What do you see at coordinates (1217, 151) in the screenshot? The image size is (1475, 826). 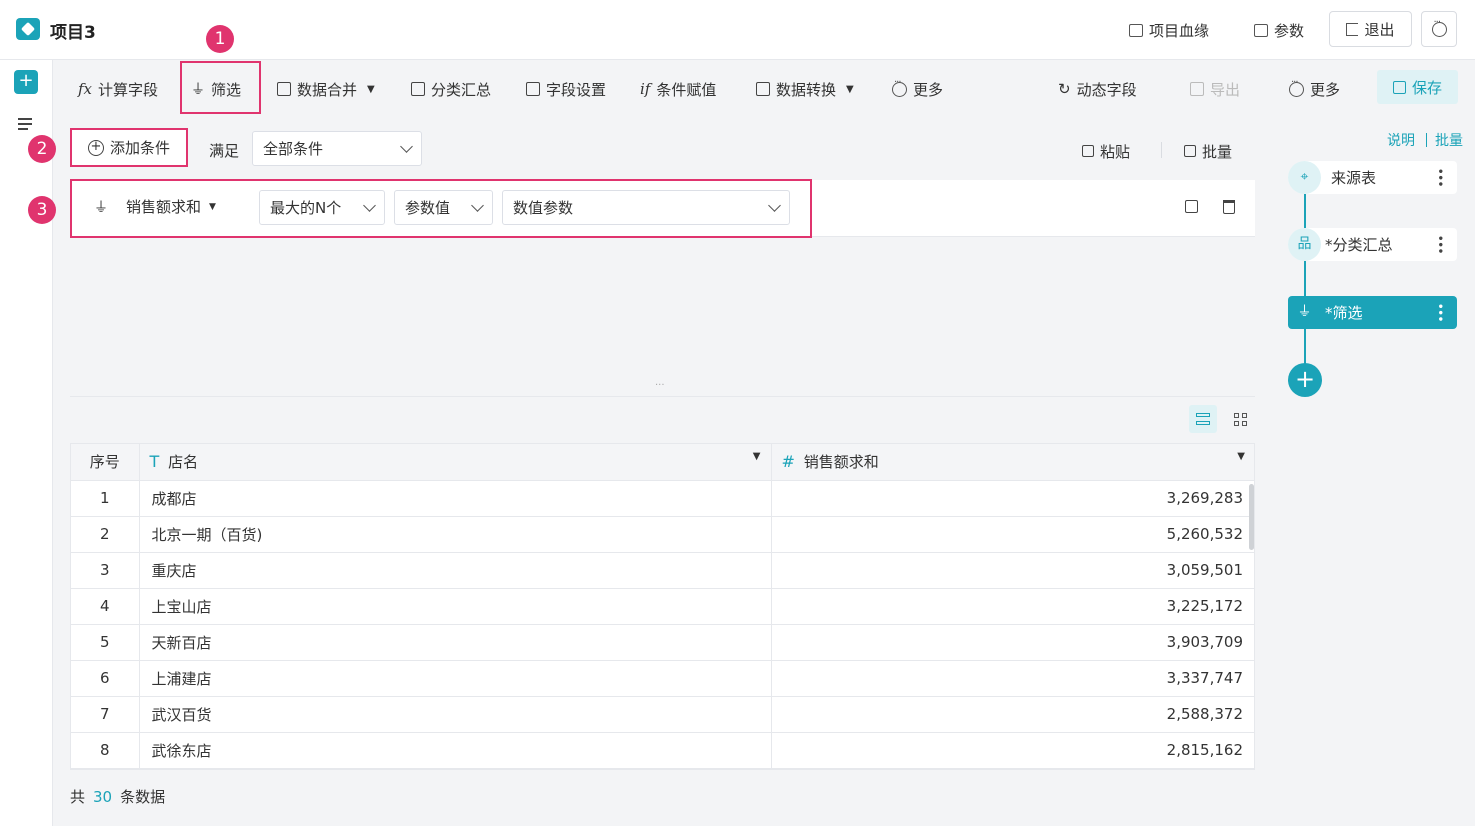 I see `batch-label: 批量` at bounding box center [1217, 151].